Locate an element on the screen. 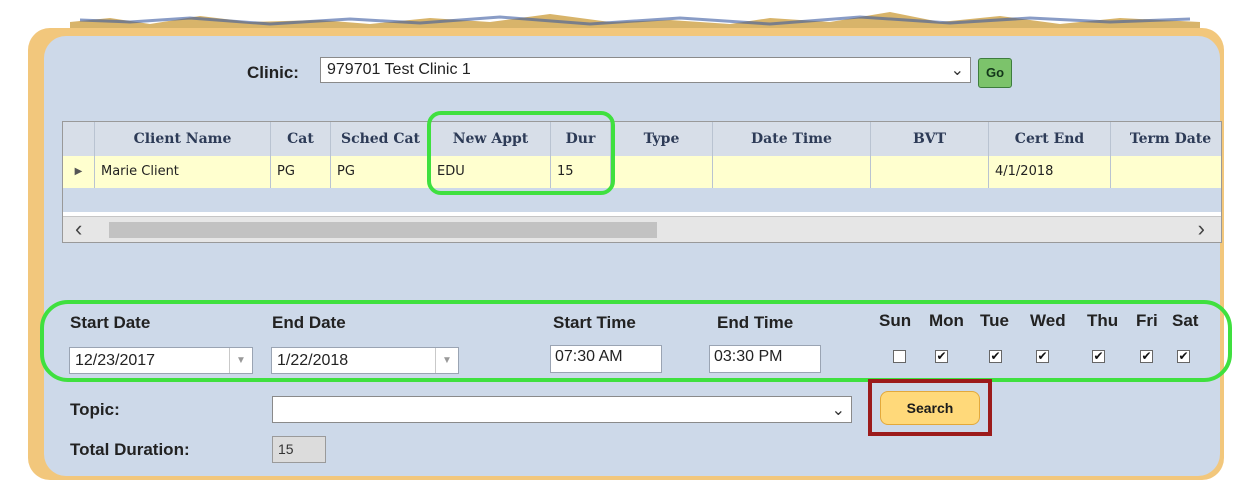 The image size is (1238, 495). column-header-client-name: Client Name is located at coordinates (183, 139).